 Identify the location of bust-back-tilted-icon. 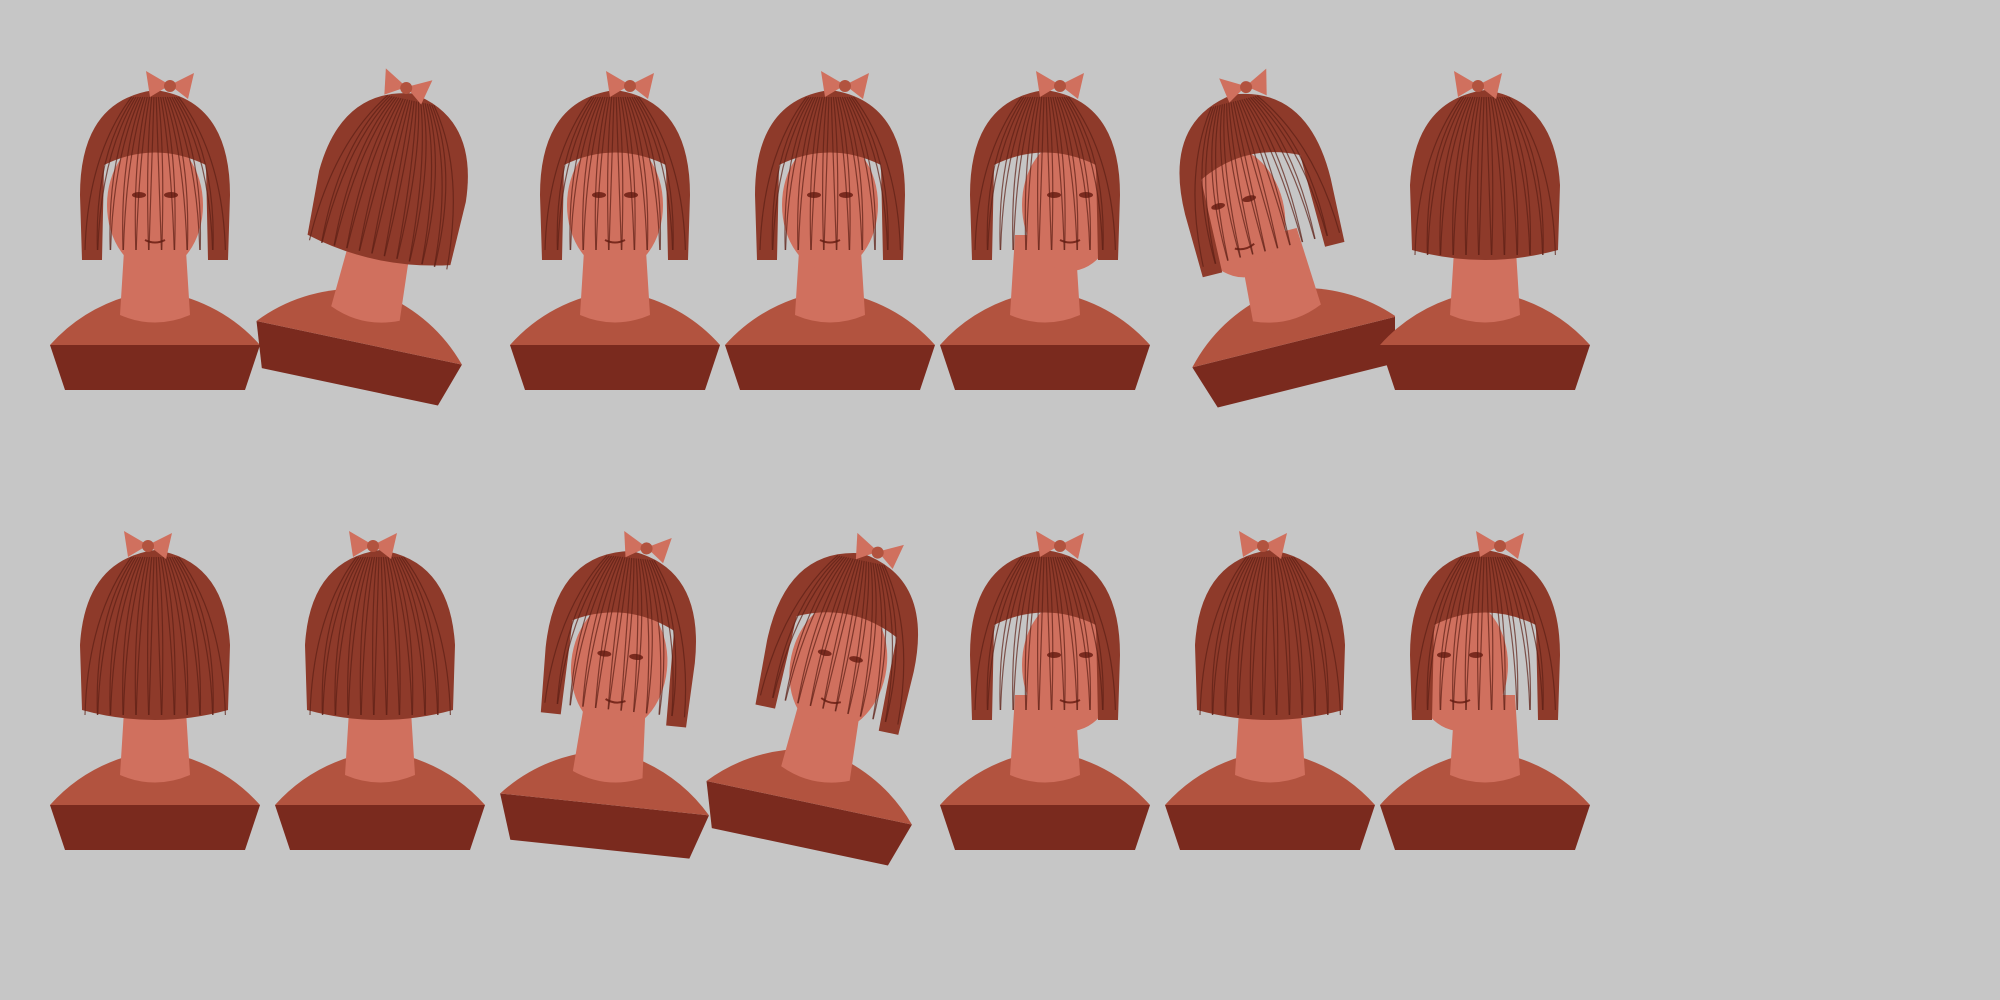
(362, 237).